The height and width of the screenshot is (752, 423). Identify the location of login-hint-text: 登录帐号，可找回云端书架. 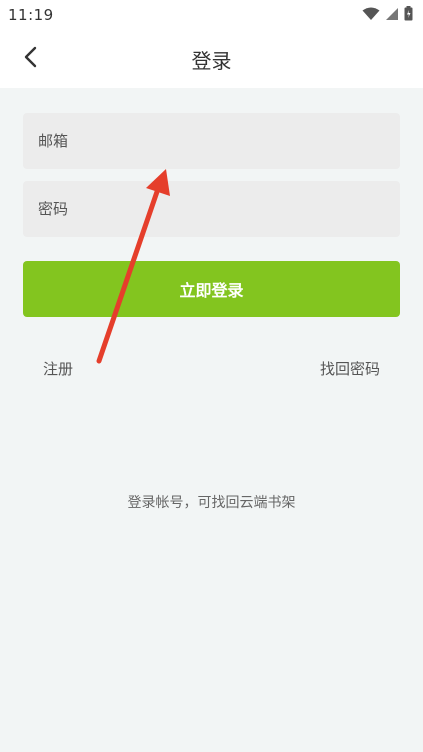
(211, 503).